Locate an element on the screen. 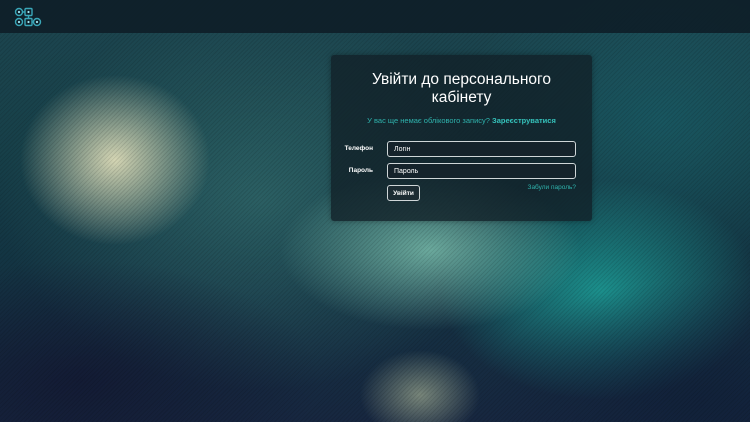 This screenshot has width=750, height=422. password-input is located at coordinates (481, 171).